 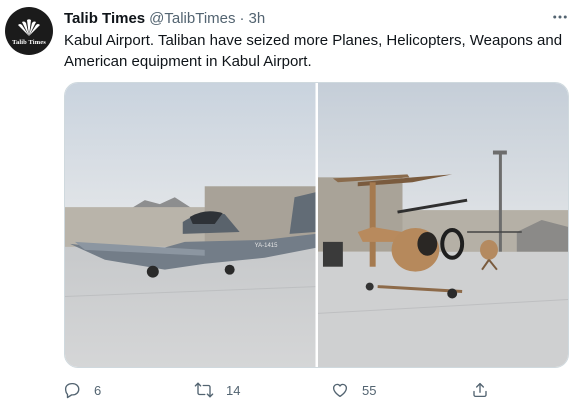 I want to click on avatar-brand-text: Talib Times, so click(x=29, y=42).